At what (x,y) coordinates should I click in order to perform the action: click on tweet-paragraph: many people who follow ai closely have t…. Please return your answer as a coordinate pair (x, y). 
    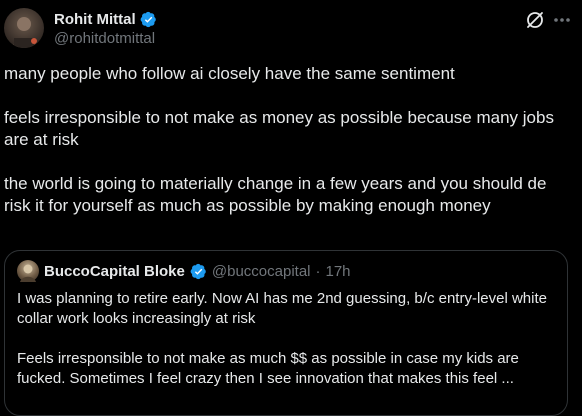
    Looking at the image, I should click on (229, 73).